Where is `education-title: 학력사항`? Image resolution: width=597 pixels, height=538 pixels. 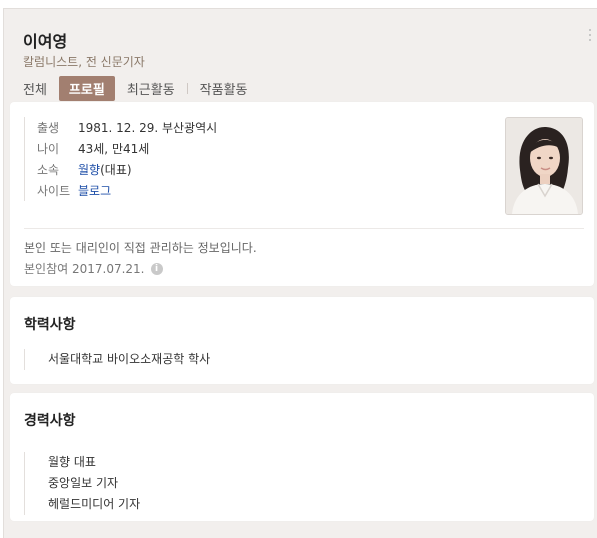 education-title: 학력사항 is located at coordinates (50, 325).